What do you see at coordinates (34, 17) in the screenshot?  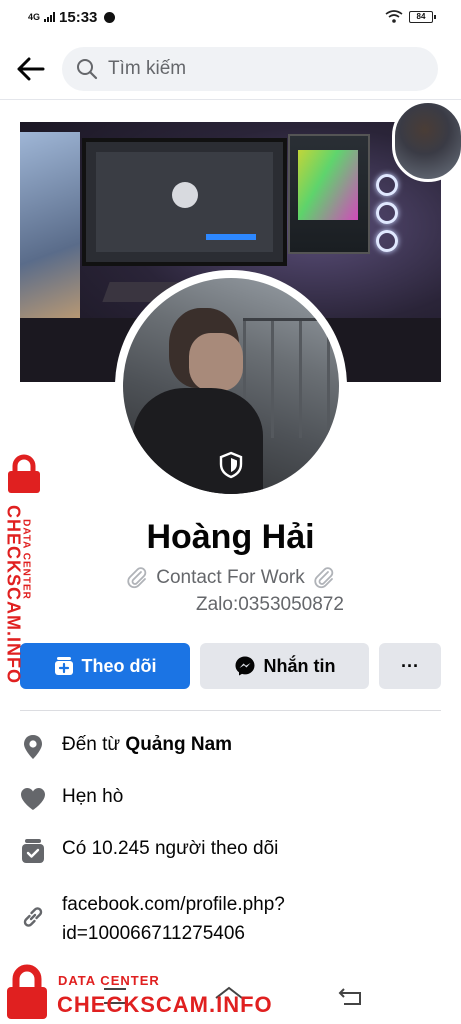 I see `network-type: 4G` at bounding box center [34, 17].